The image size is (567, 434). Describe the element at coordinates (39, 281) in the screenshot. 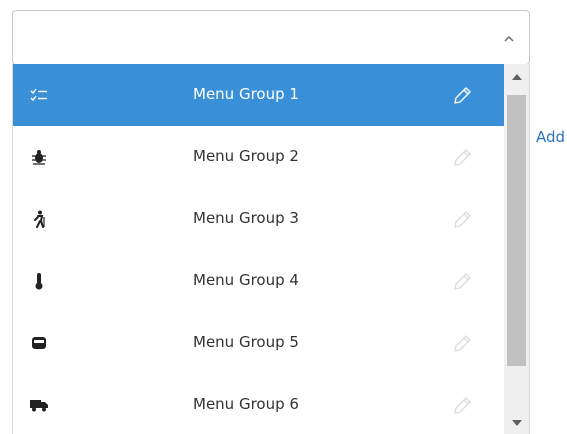

I see `thermometer-icon` at that location.